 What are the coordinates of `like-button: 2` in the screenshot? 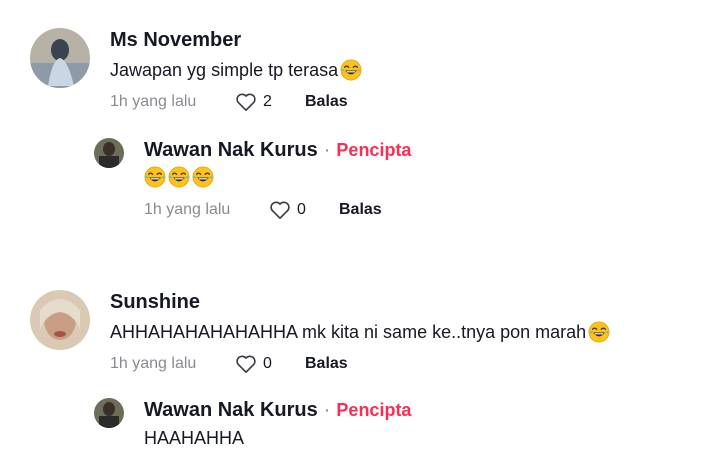 It's located at (270, 102).